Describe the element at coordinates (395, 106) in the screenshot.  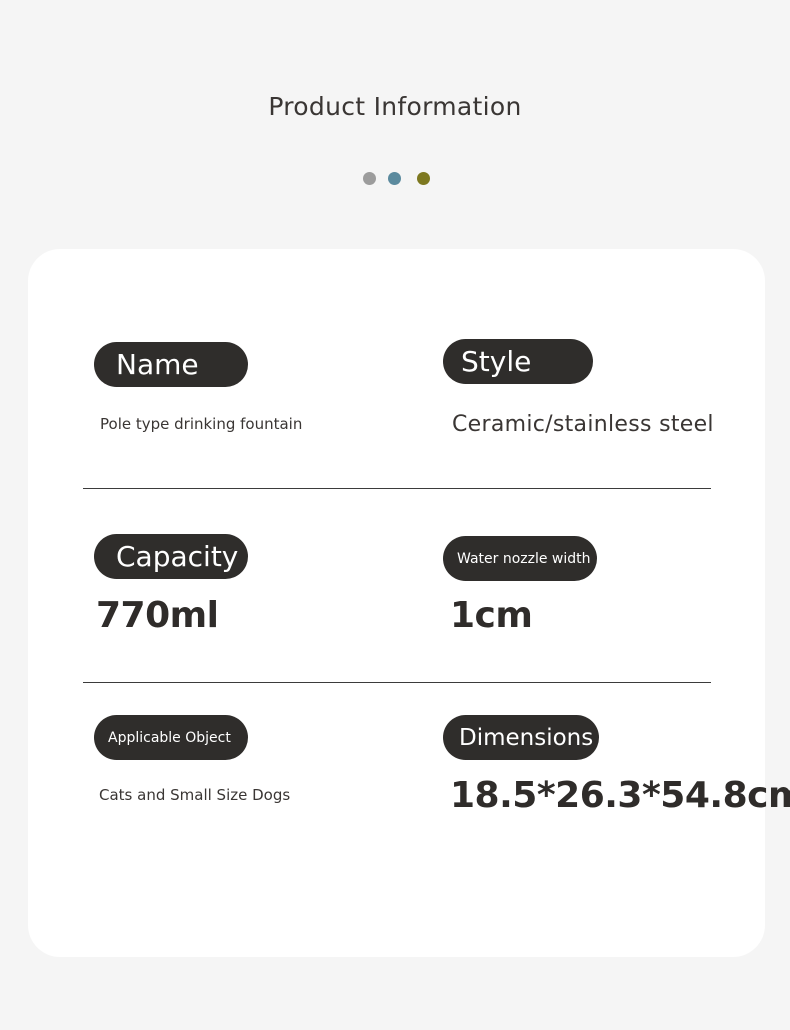
I see `page-title: Product Information` at that location.